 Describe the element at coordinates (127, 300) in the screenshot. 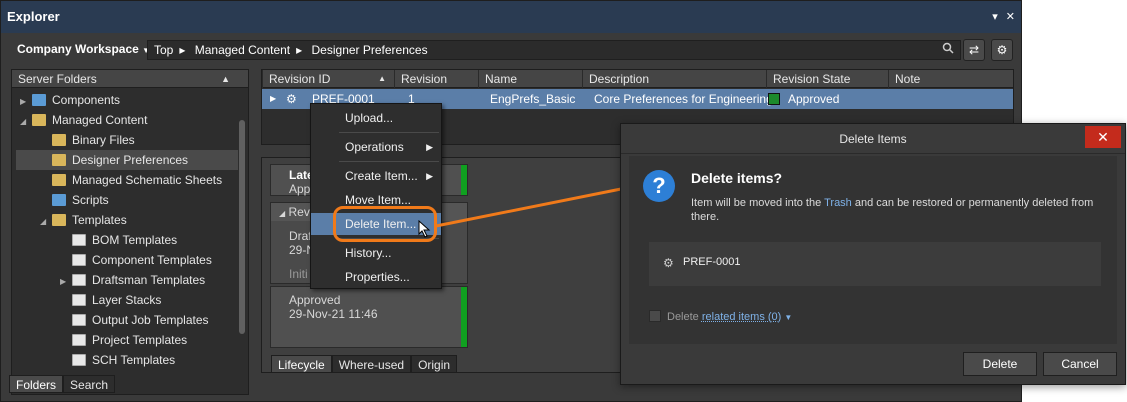

I see `tree-item: Layer Stacks` at that location.